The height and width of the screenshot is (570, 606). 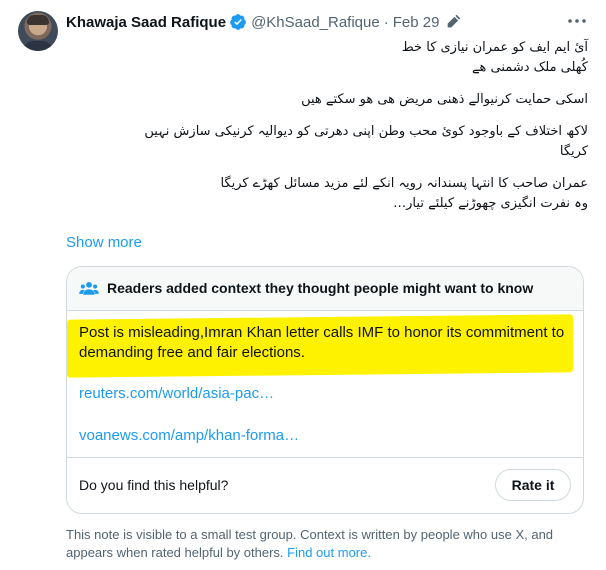 I want to click on post-date: Feb 29, so click(x=416, y=22).